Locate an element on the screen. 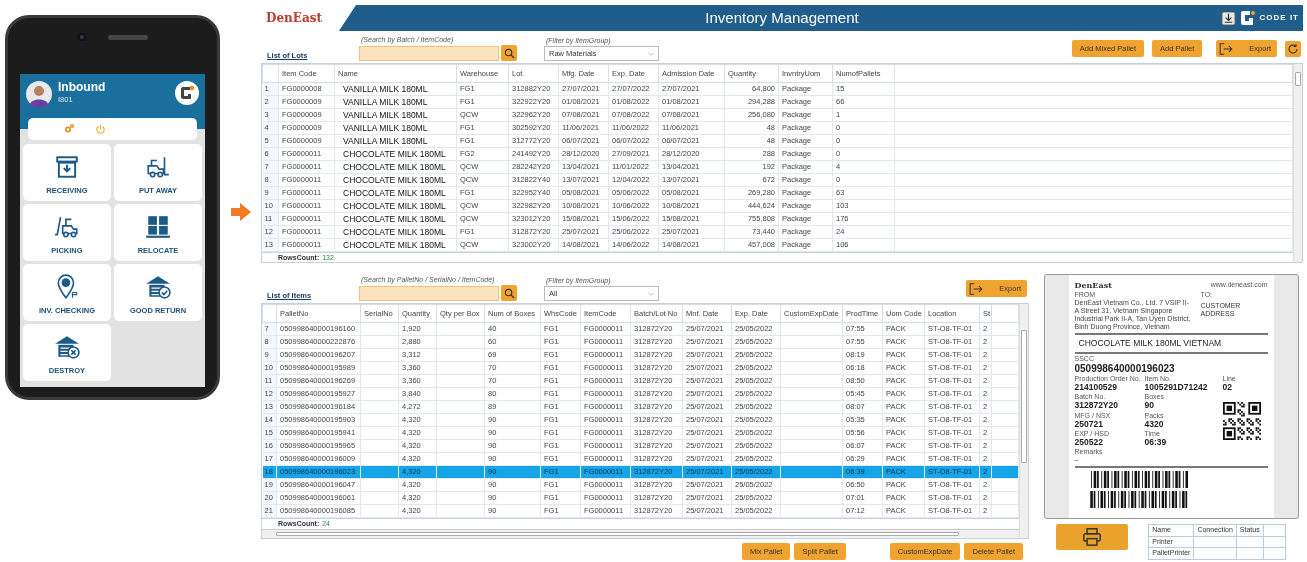 The height and width of the screenshot is (562, 1307). download-icon is located at coordinates (1228, 18).